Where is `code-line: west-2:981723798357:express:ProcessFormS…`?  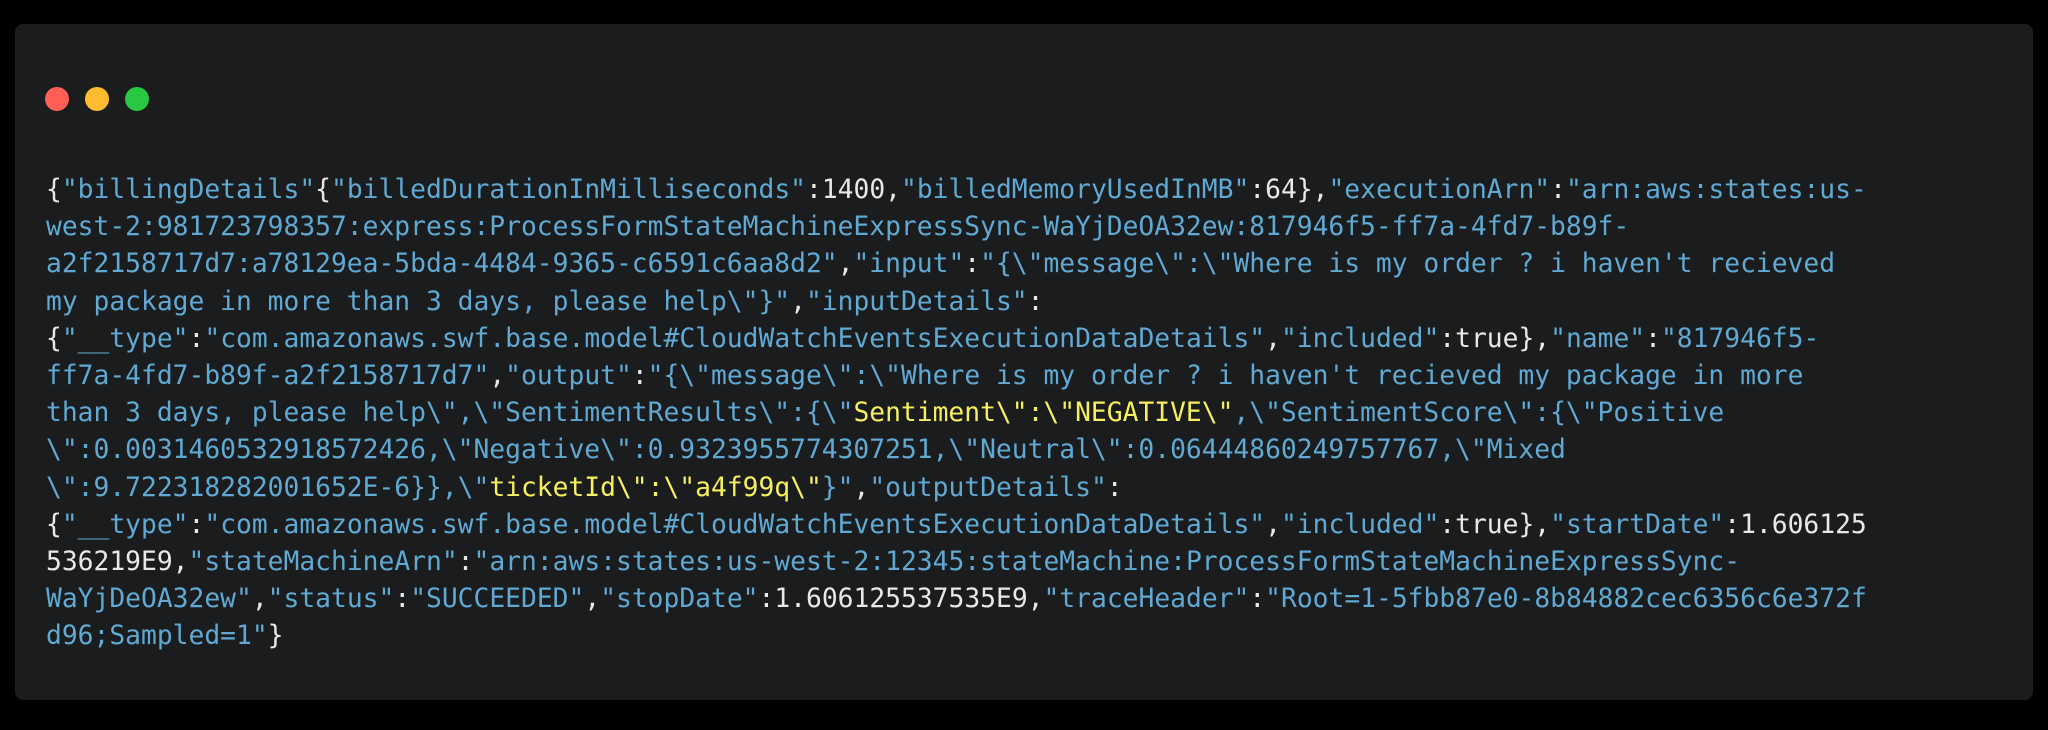 code-line: west-2:981723798357:express:ProcessFormS… is located at coordinates (1041, 227).